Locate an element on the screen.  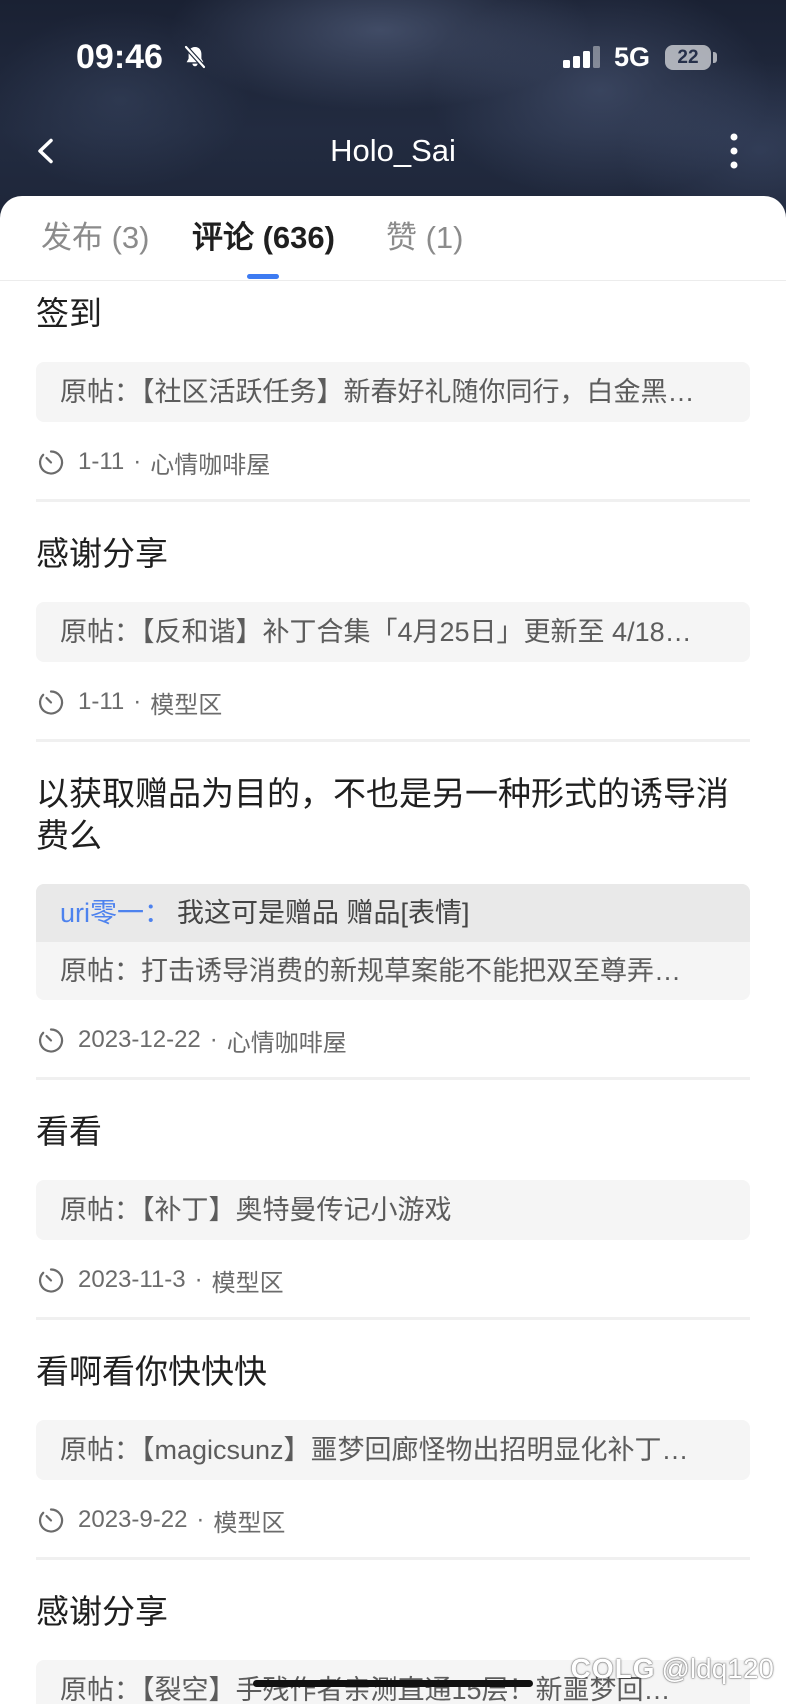
comment-meta: 2023-11-3 · 模型区 is located at coordinates (393, 1280).